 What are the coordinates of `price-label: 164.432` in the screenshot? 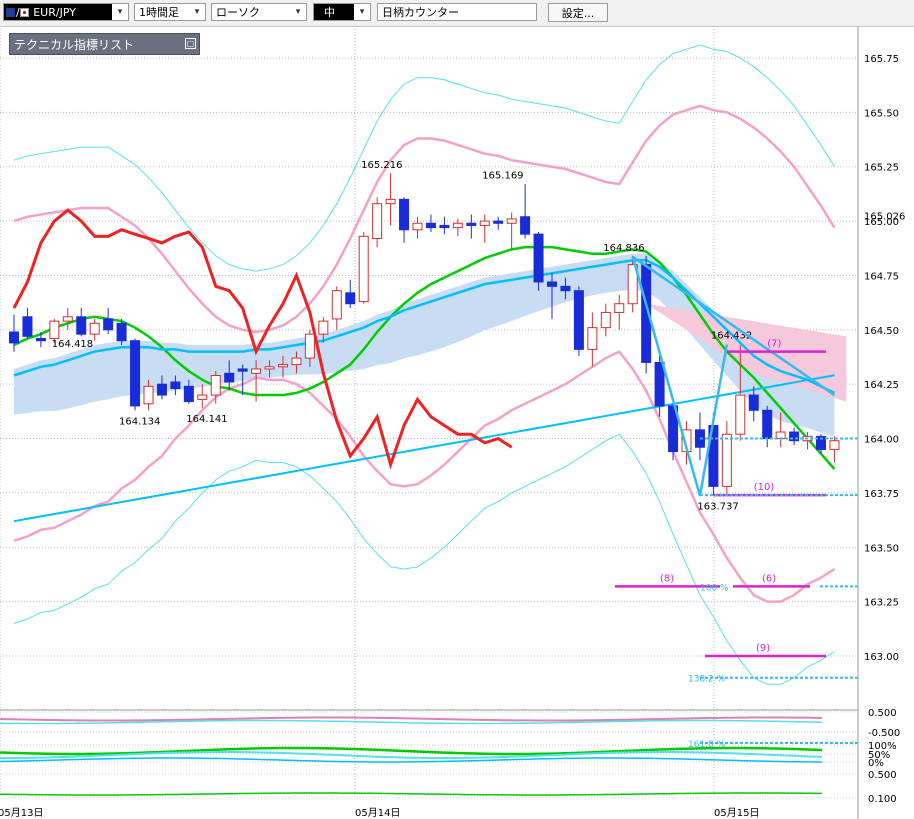 It's located at (731, 336).